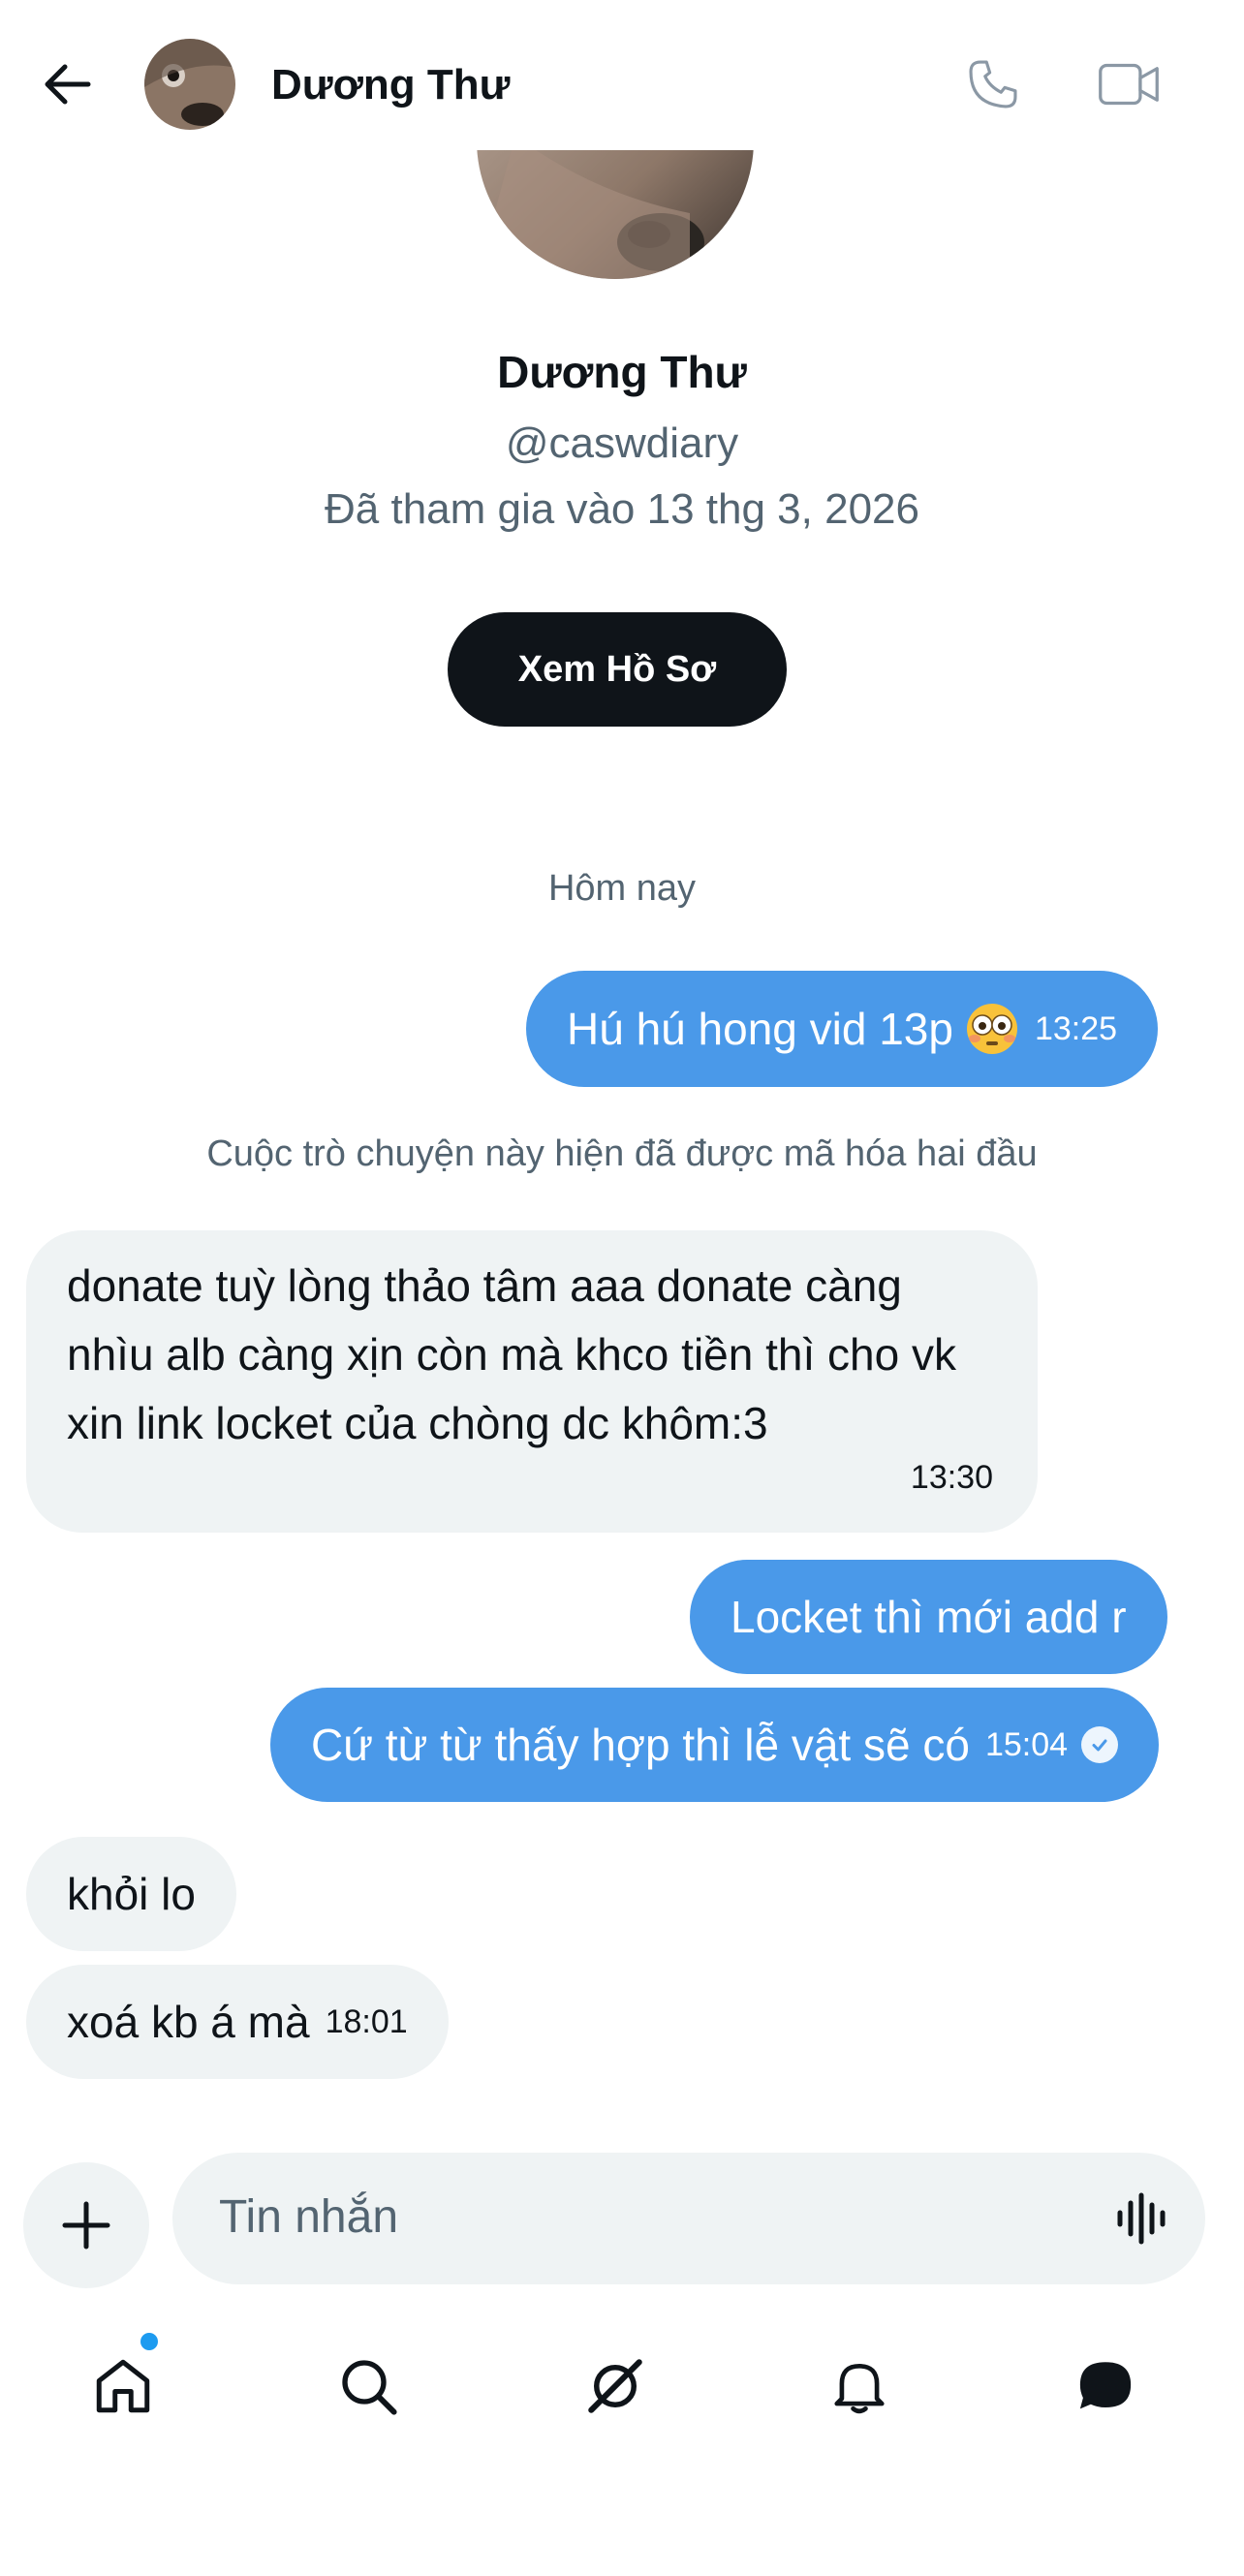 The image size is (1244, 2576). Describe the element at coordinates (859, 2389) in the screenshot. I see `notifications-icon` at that location.